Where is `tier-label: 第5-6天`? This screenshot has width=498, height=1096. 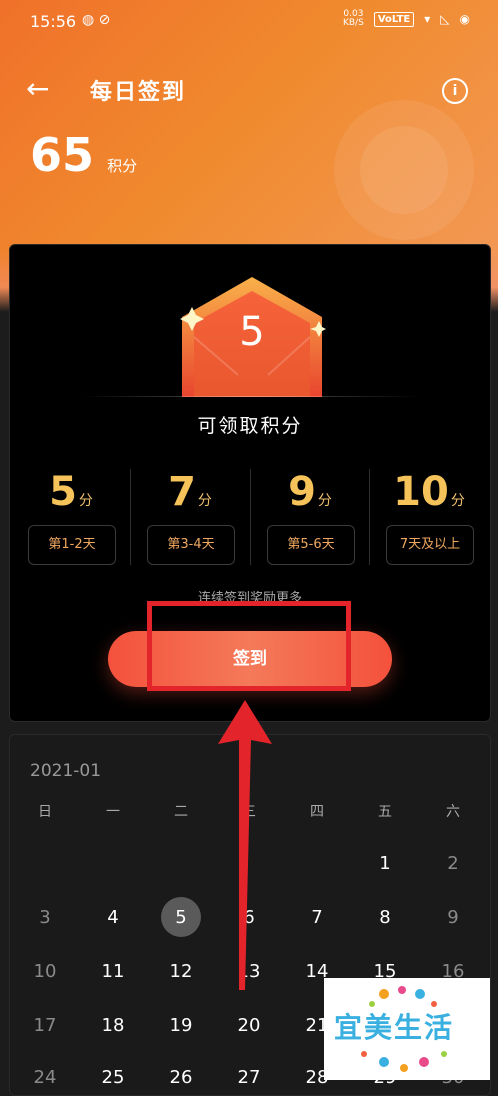
tier-label: 第5-6天 is located at coordinates (311, 545).